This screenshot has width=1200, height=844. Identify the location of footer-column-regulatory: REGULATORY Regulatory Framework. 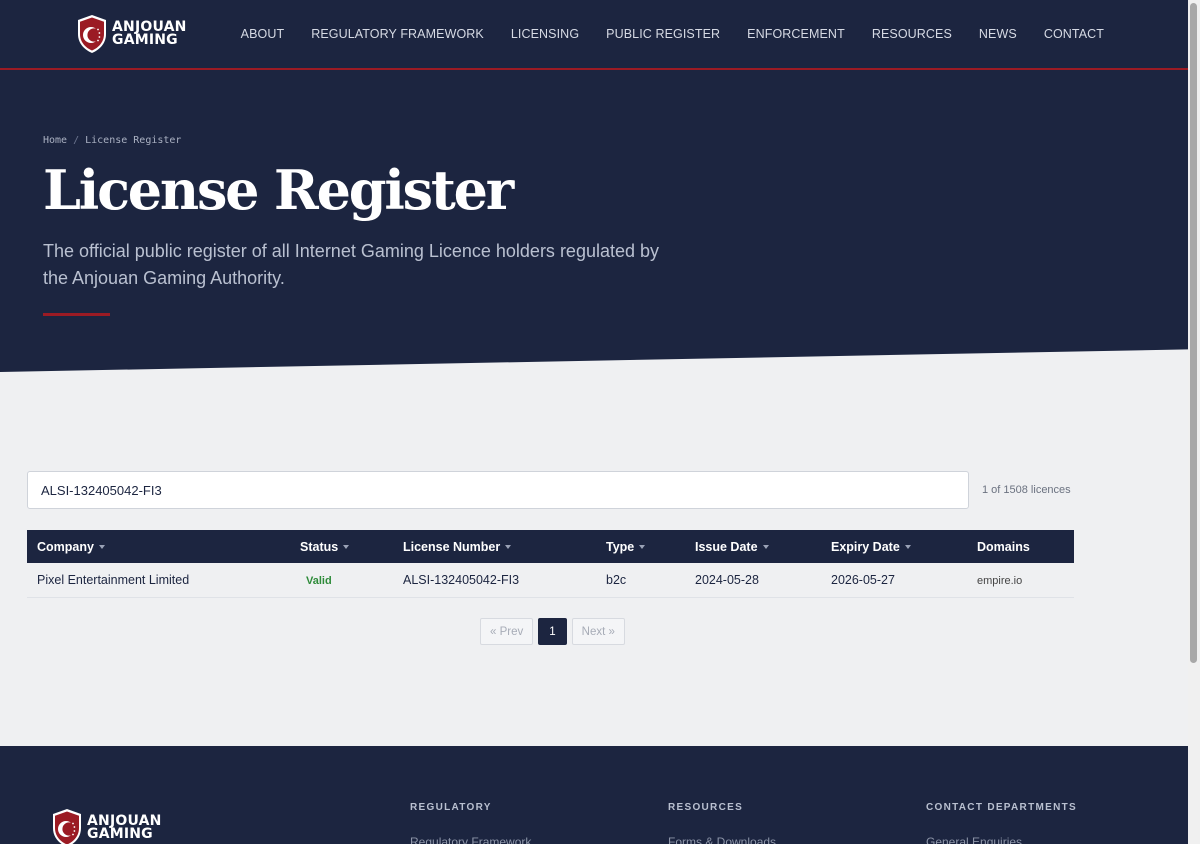
(470, 823).